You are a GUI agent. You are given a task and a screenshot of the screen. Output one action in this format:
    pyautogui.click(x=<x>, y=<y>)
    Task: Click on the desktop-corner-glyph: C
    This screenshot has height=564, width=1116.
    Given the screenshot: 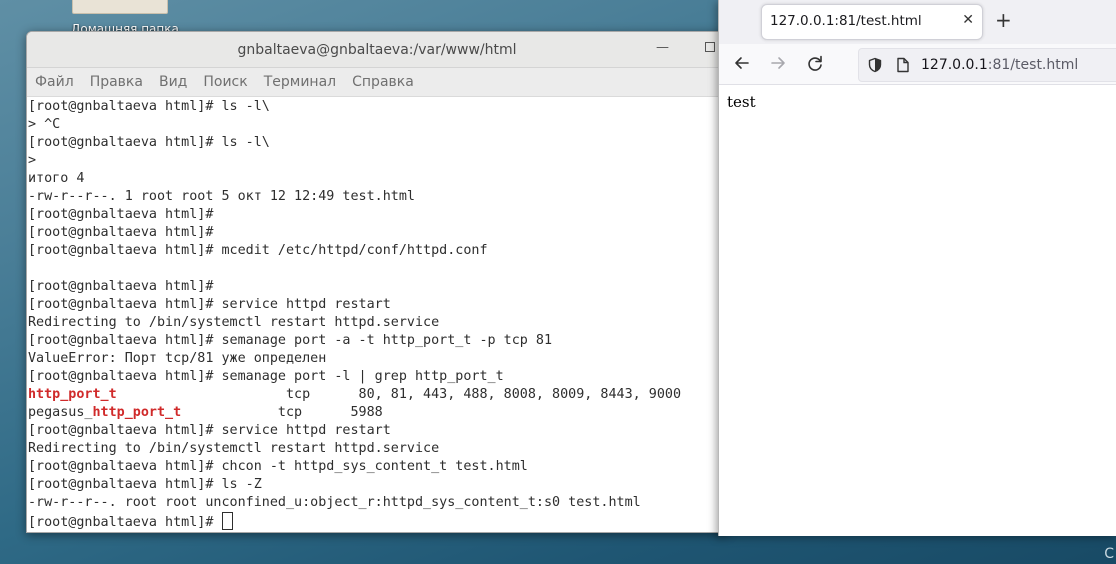 What is the action you would take?
    pyautogui.click(x=1109, y=554)
    